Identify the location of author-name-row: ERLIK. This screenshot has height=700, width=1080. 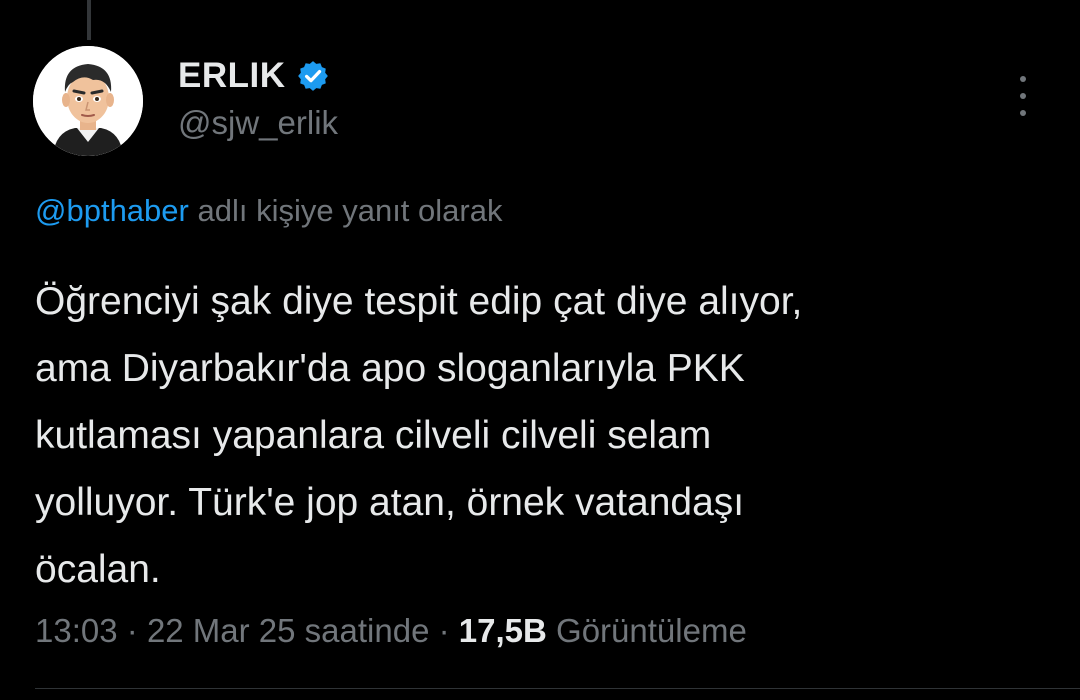
(258, 76).